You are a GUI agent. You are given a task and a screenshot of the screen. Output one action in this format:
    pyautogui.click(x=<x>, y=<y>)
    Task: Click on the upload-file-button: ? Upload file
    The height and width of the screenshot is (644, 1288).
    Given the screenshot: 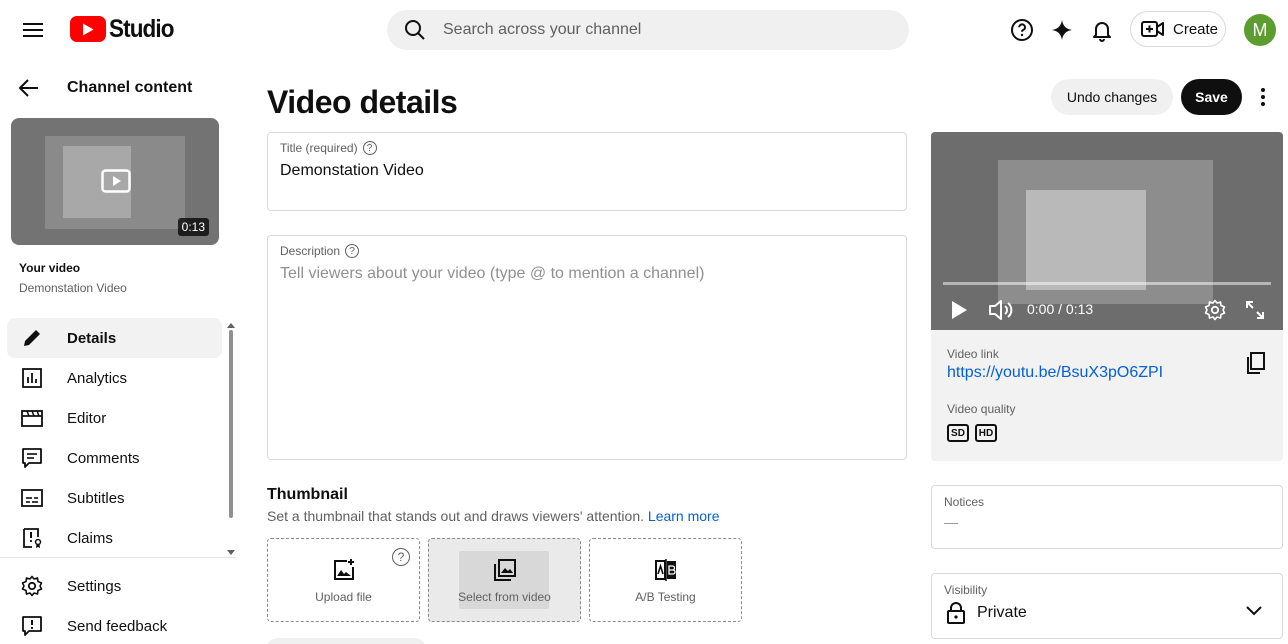 What is the action you would take?
    pyautogui.click(x=343, y=580)
    